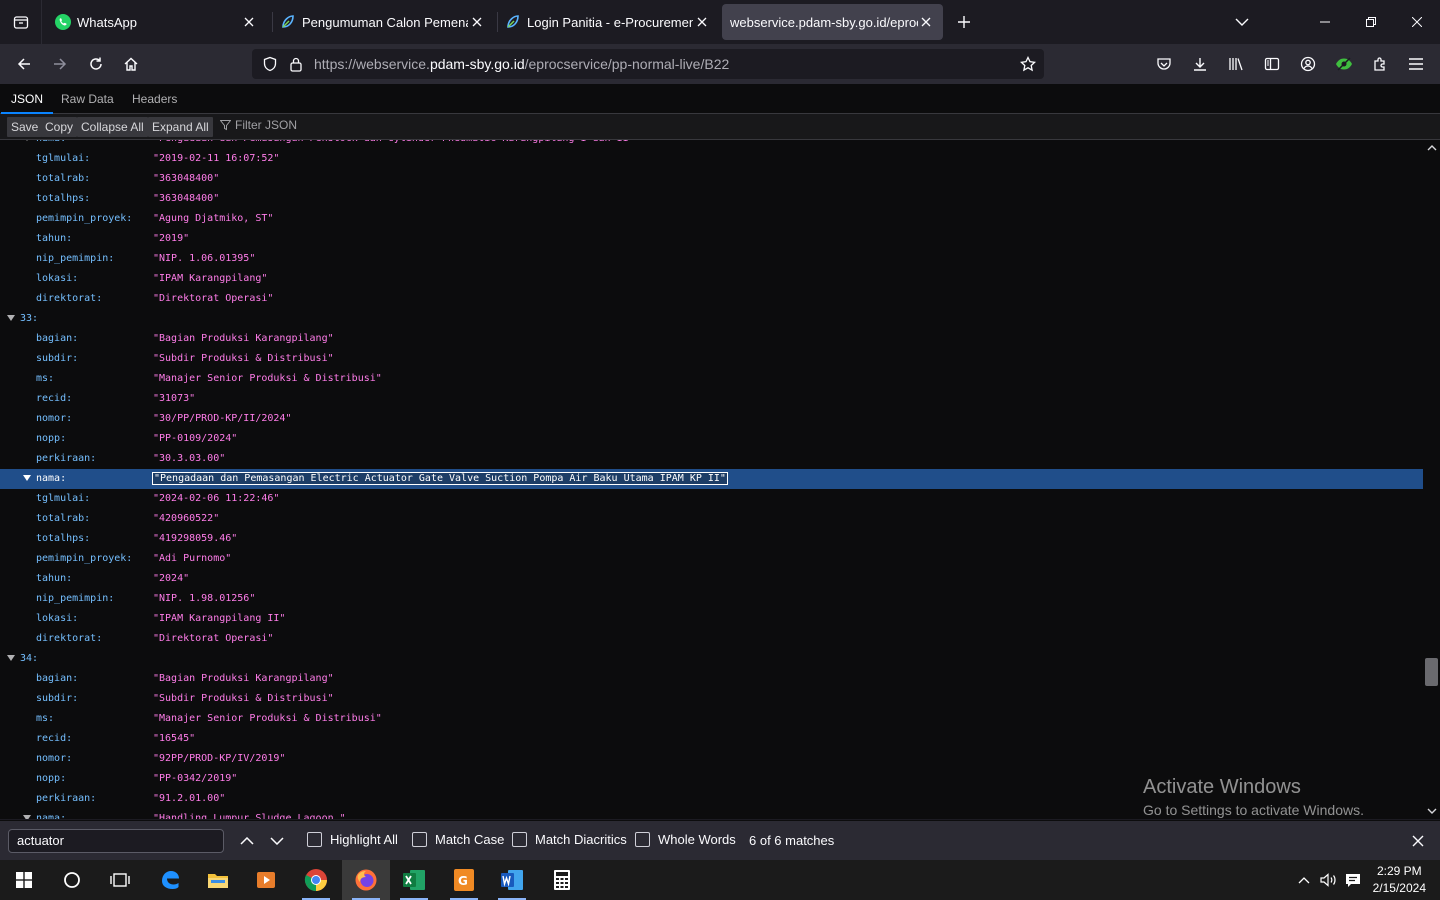  I want to click on json-row: lokasi: "IPAM Karangpilang", so click(711, 279).